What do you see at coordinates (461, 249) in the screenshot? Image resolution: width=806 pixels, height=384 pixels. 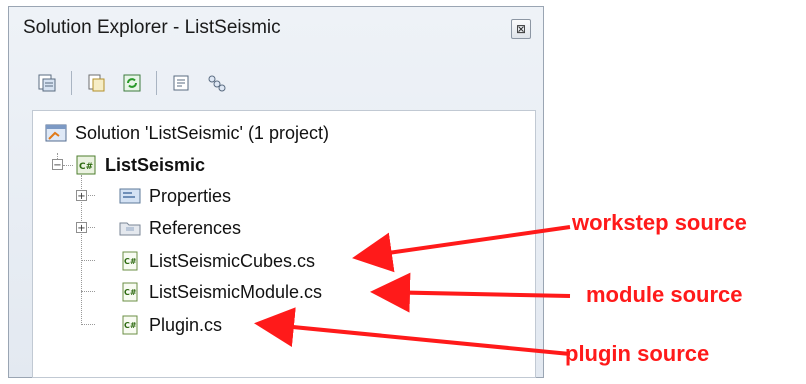 I see `arrow-workstep` at bounding box center [461, 249].